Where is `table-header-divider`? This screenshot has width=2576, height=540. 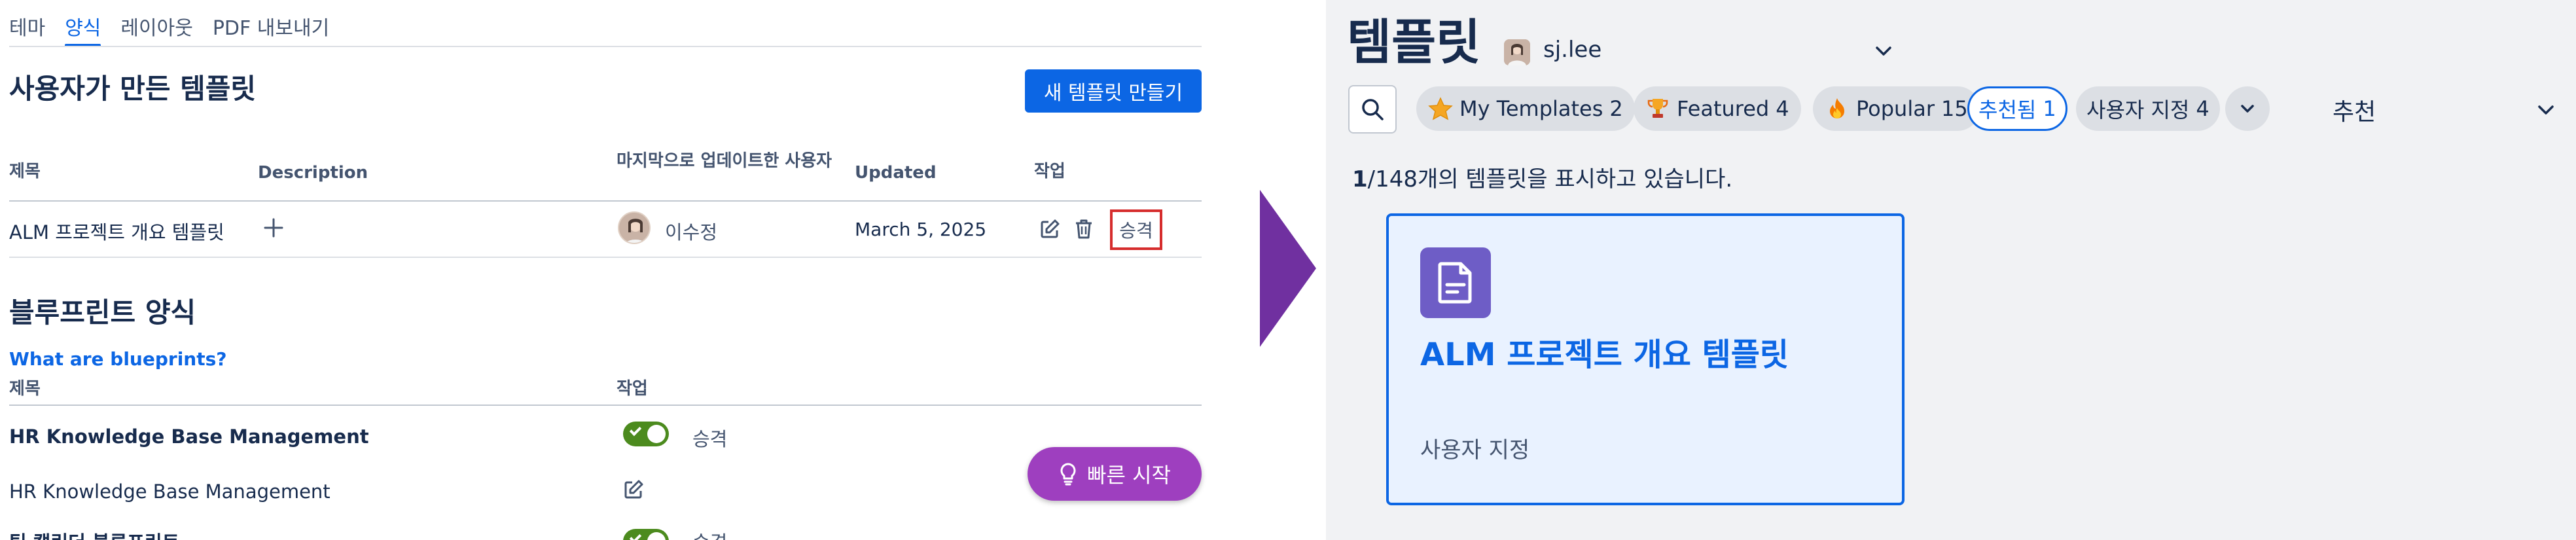 table-header-divider is located at coordinates (605, 201).